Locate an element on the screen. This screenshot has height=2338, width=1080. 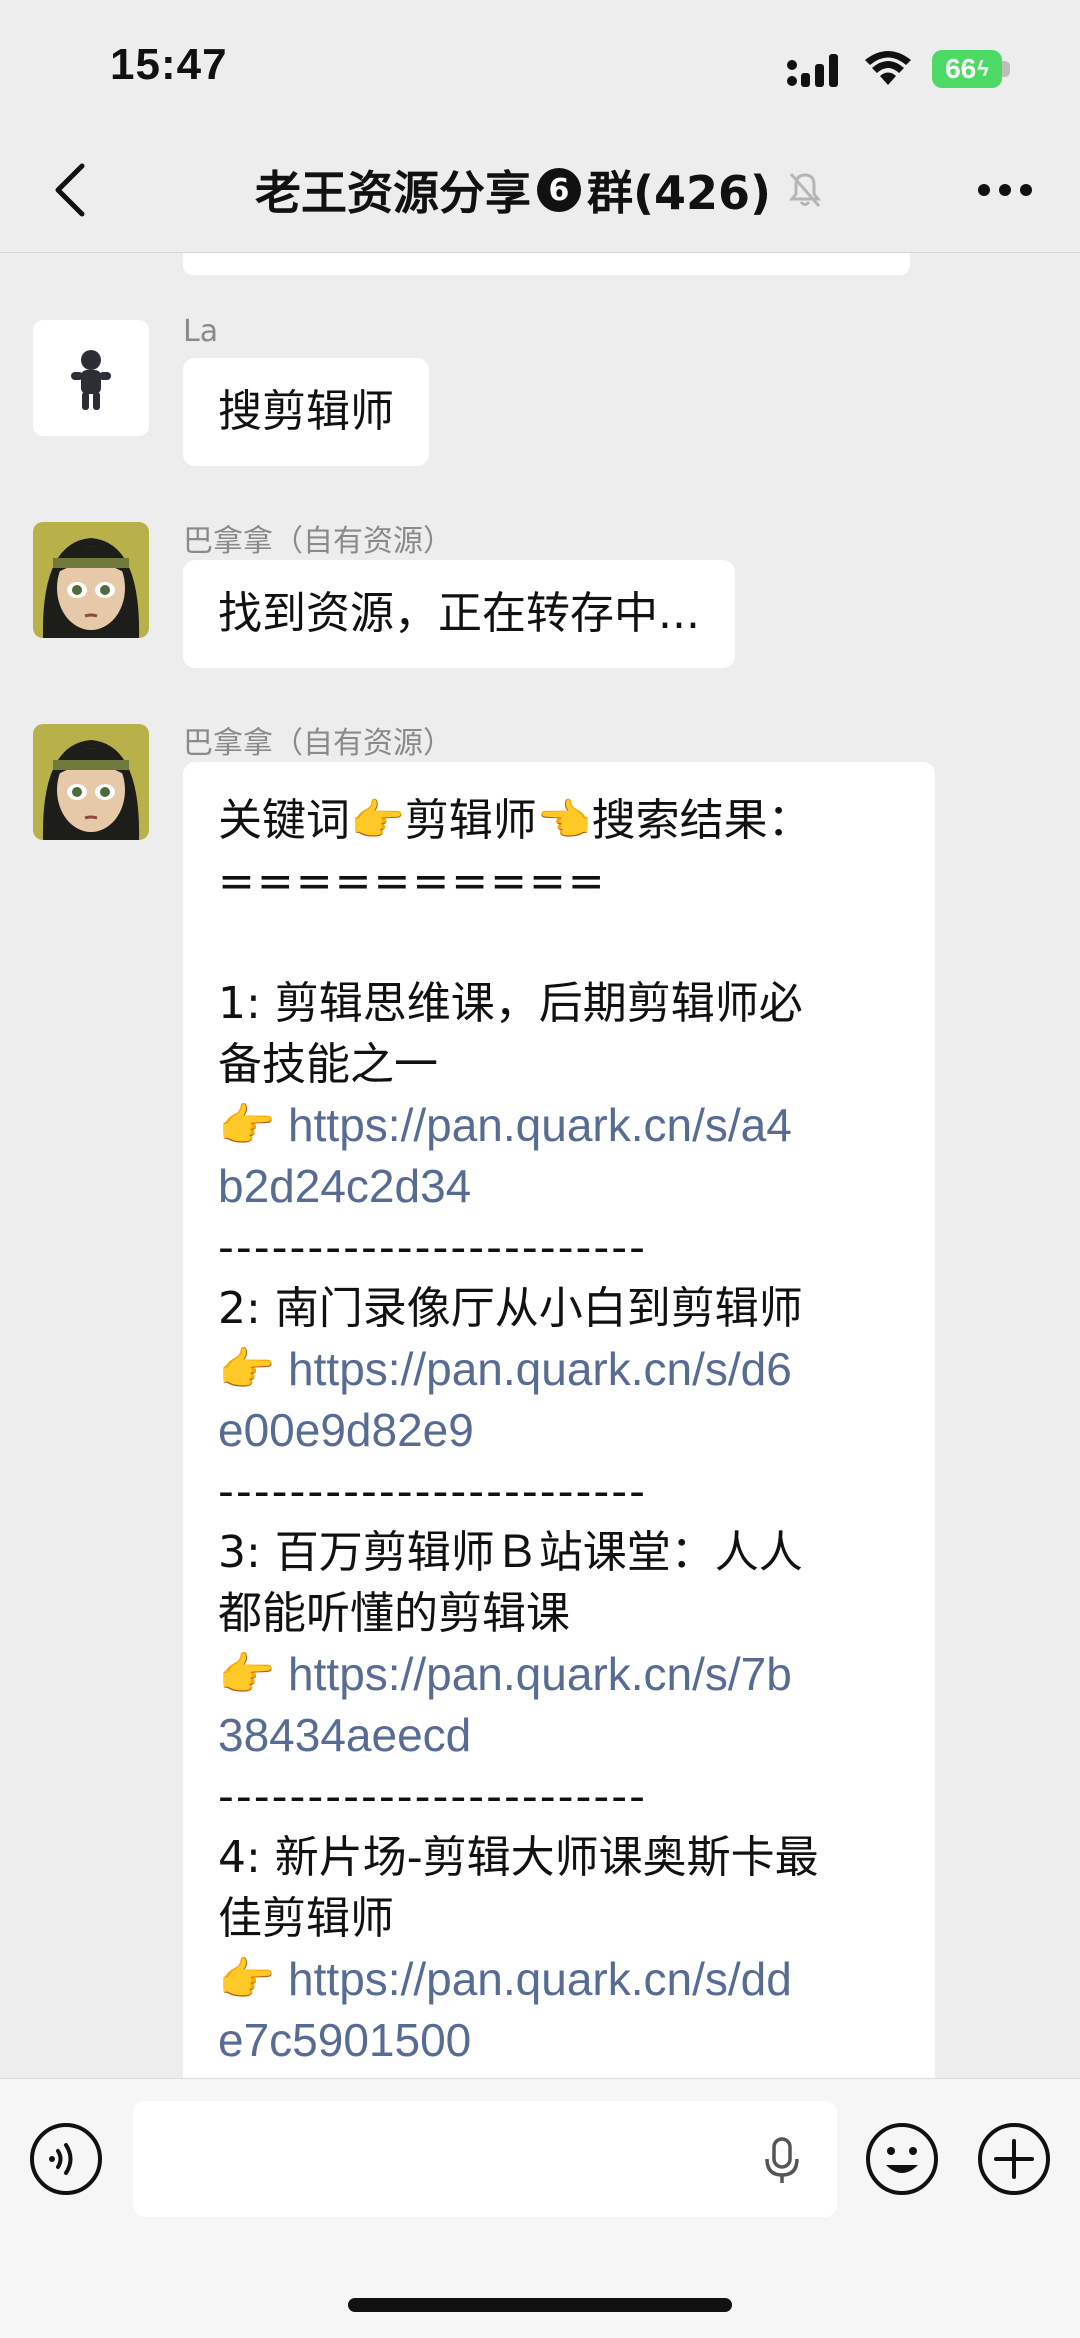
bell-slash-icon is located at coordinates (805, 190).